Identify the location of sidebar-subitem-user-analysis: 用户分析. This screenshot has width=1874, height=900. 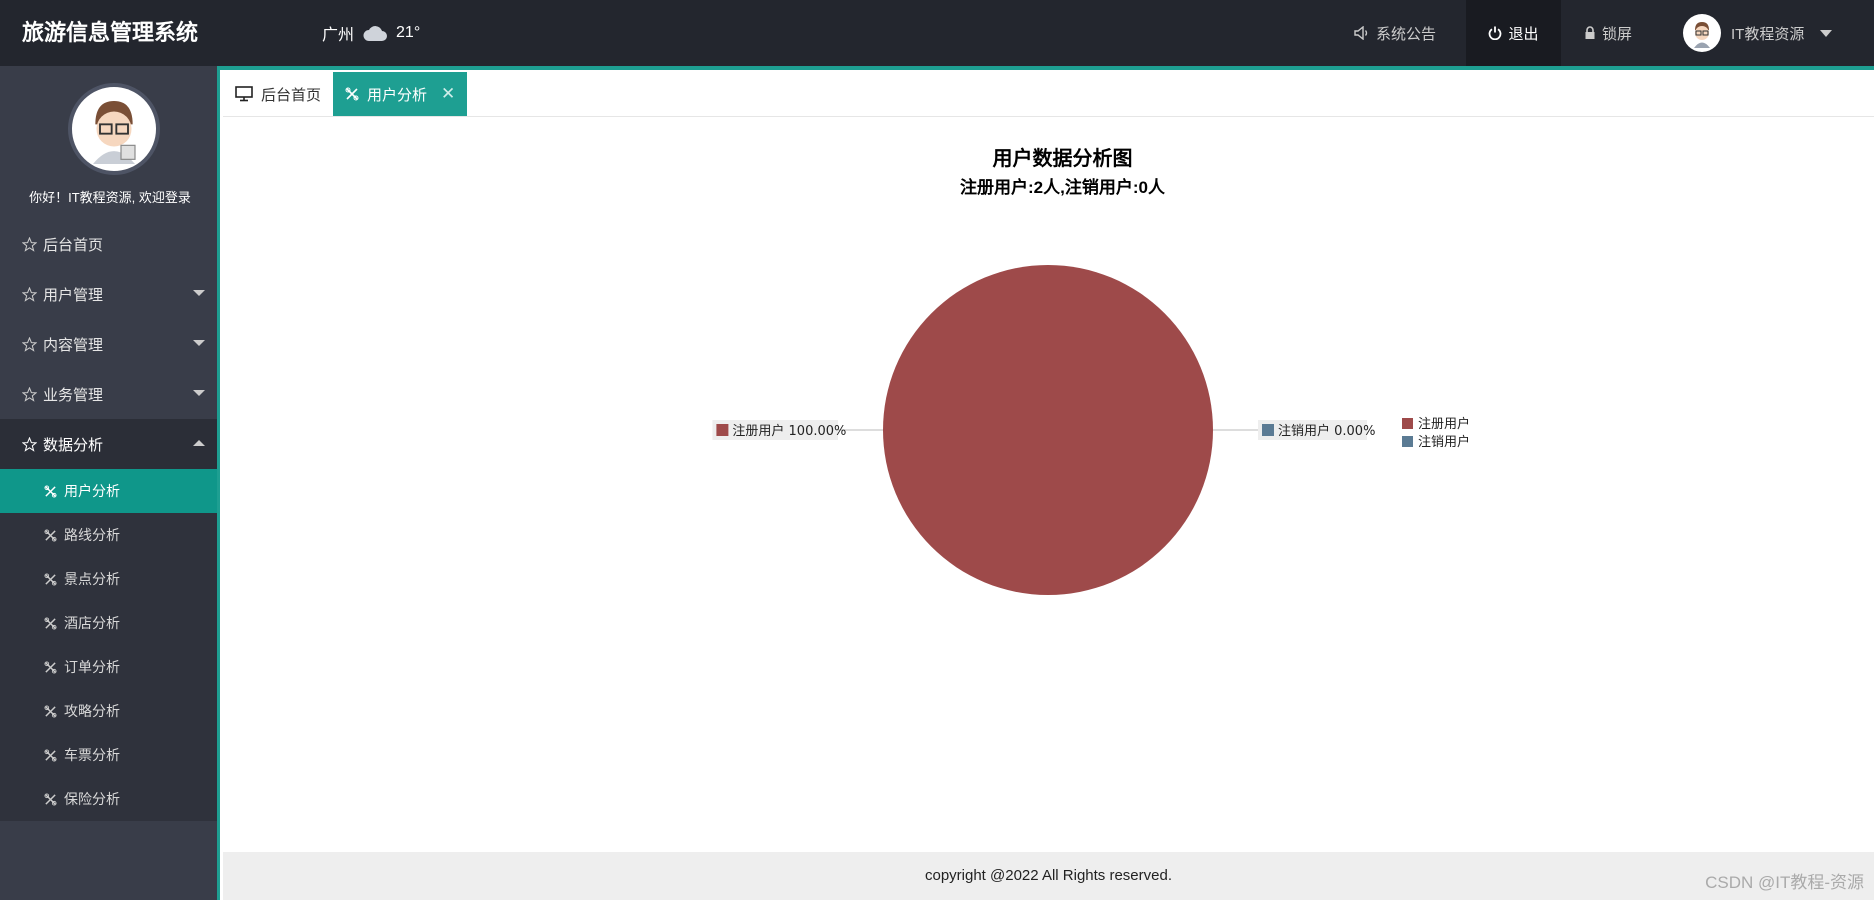
(108, 491).